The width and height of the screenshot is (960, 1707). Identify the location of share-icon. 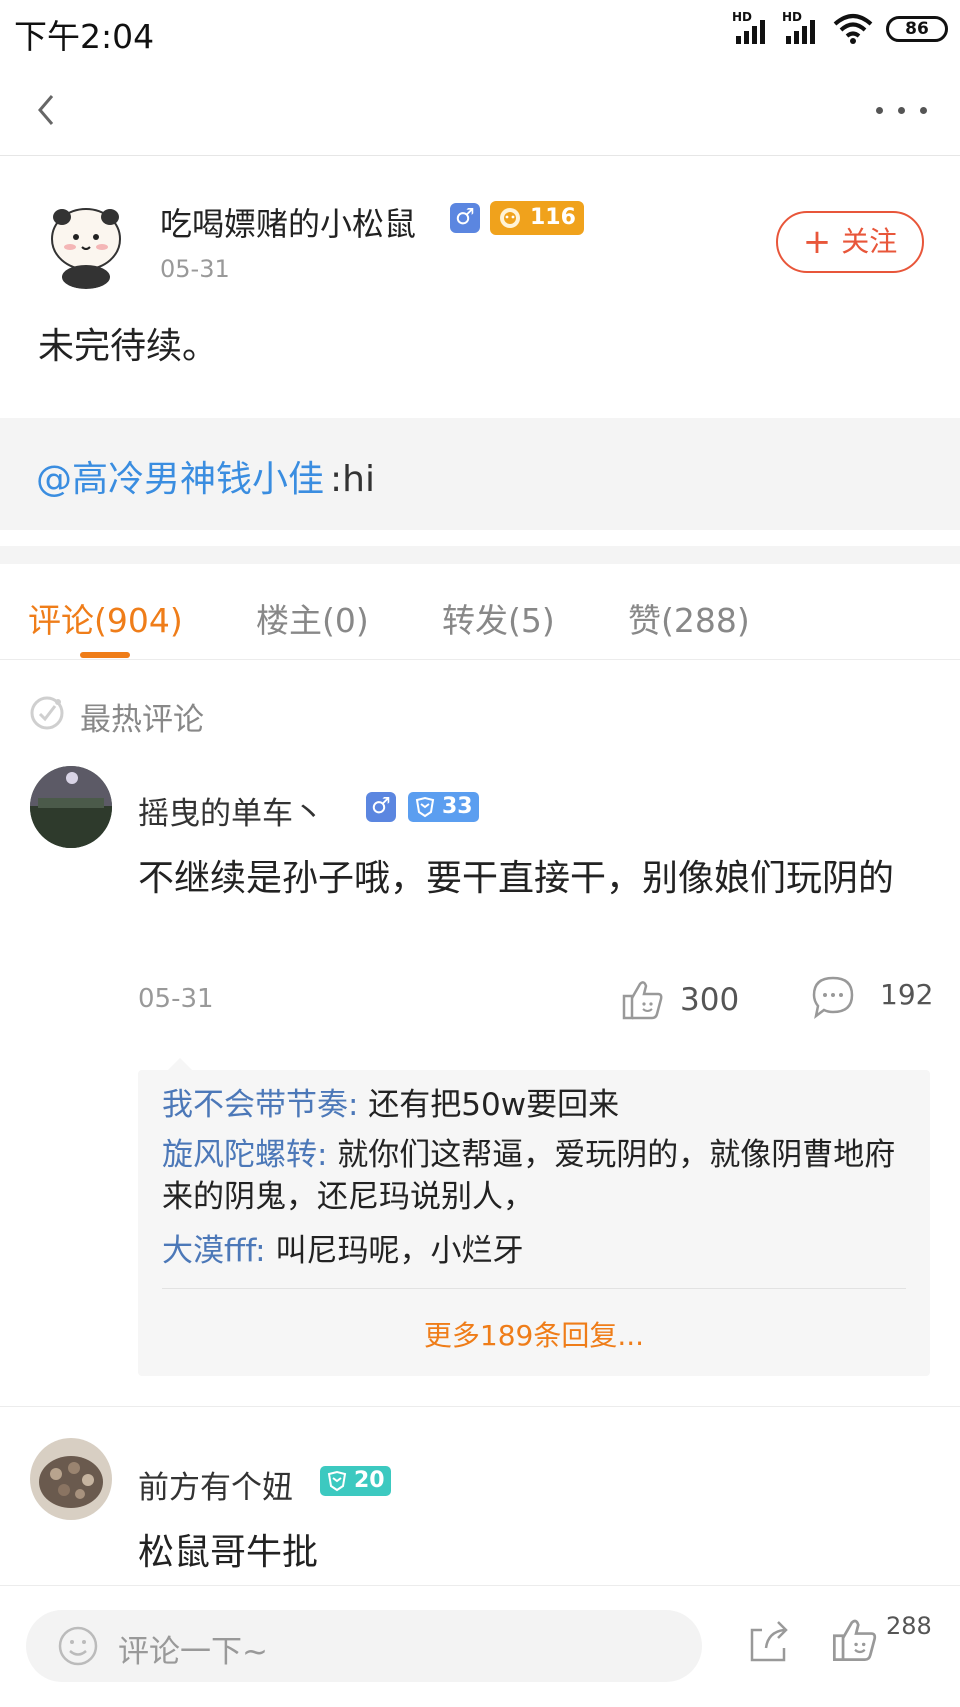
(769, 1641).